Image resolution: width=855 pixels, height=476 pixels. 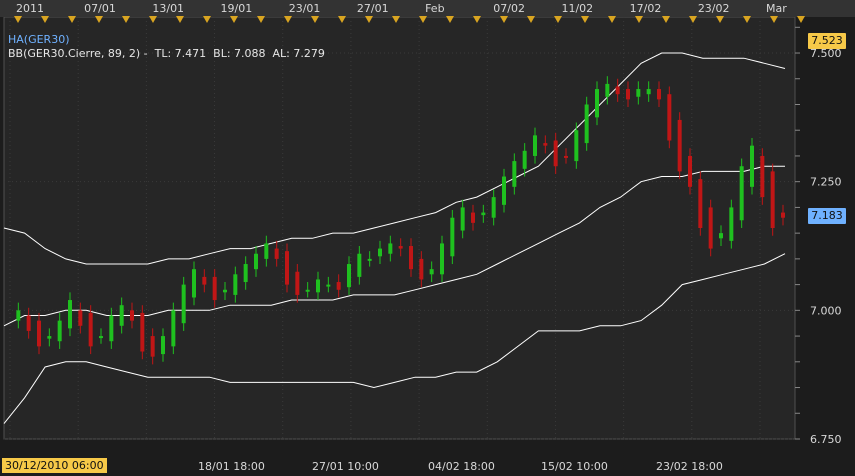 What do you see at coordinates (509, 8) in the screenshot?
I see `top-axis-label: 07/02` at bounding box center [509, 8].